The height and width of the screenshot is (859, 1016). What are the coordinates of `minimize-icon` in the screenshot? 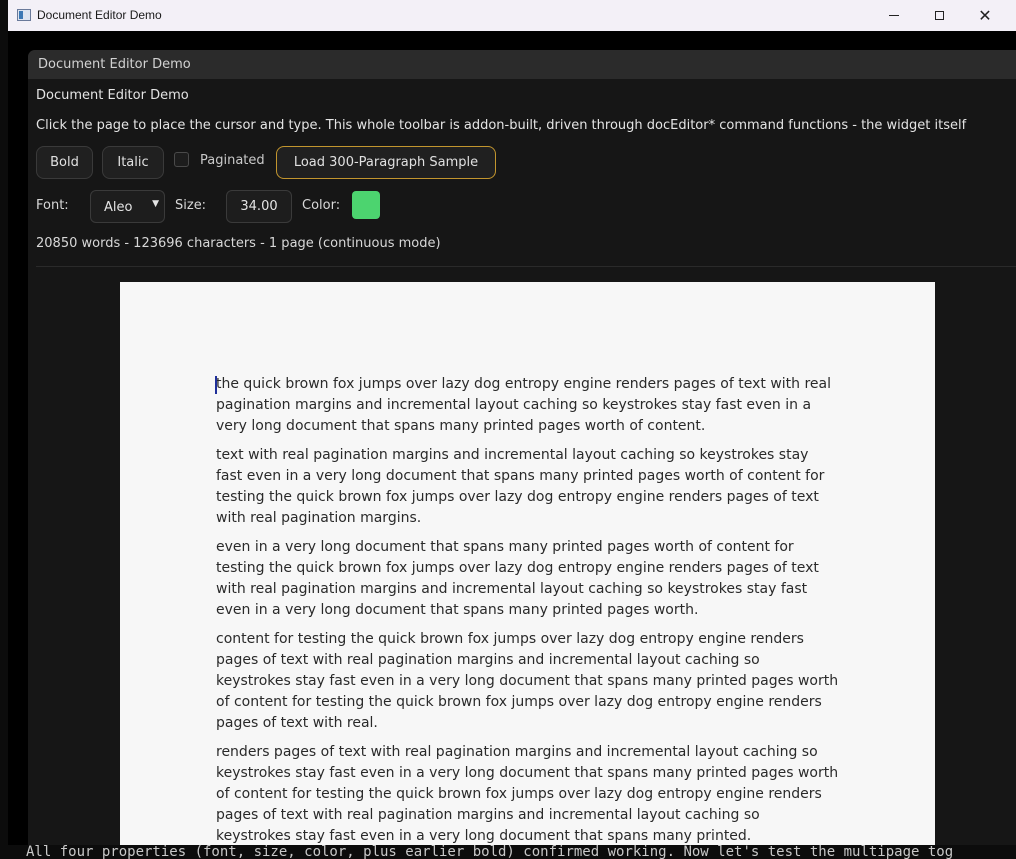 It's located at (894, 15).